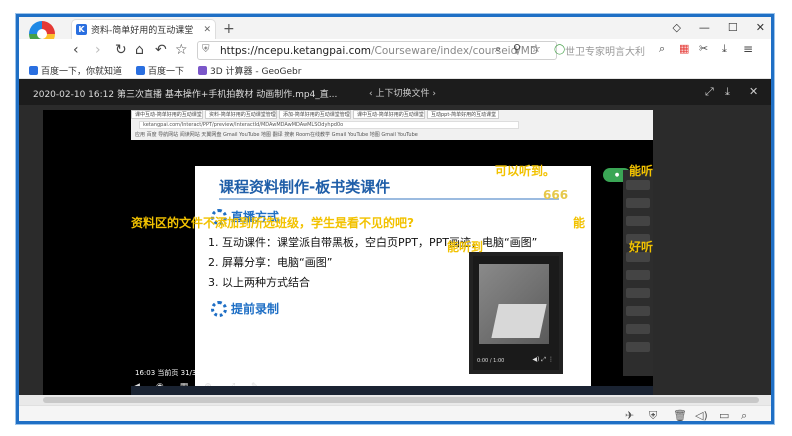  What do you see at coordinates (641, 247) in the screenshot?
I see `danmu-comment: 好听` at bounding box center [641, 247].